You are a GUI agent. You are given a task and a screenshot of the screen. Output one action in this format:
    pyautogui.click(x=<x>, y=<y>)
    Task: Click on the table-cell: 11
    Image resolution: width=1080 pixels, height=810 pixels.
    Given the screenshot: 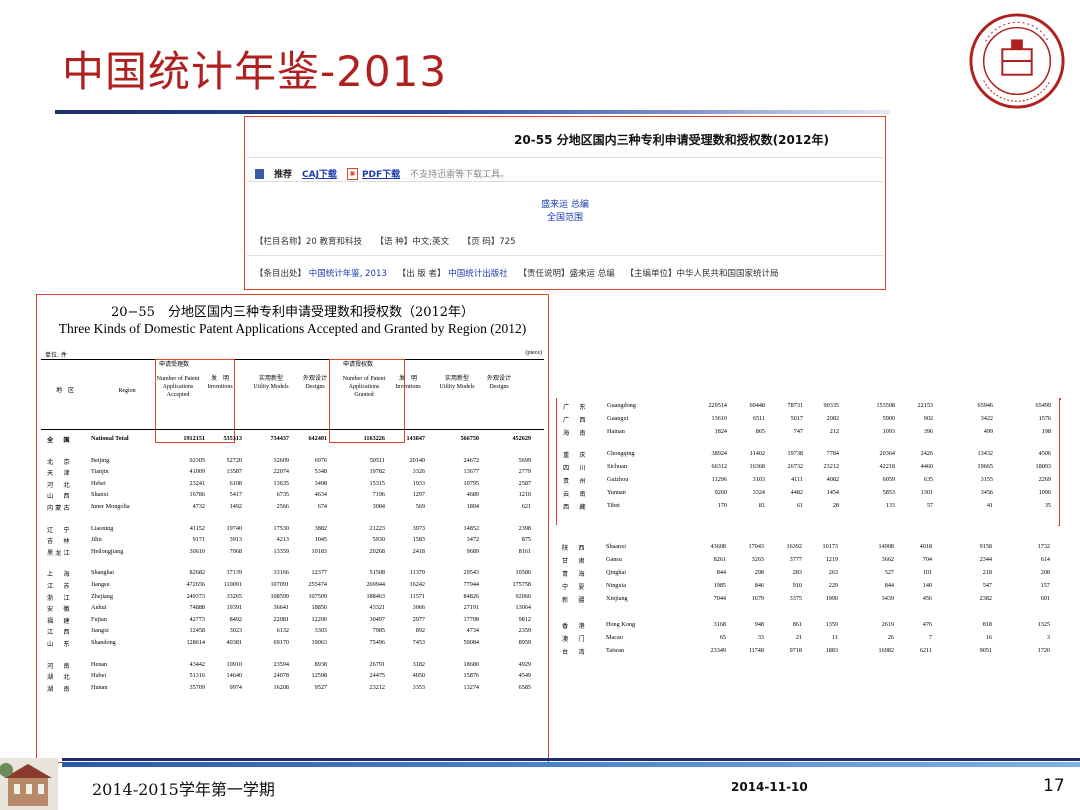 What is the action you would take?
    pyautogui.click(x=835, y=637)
    